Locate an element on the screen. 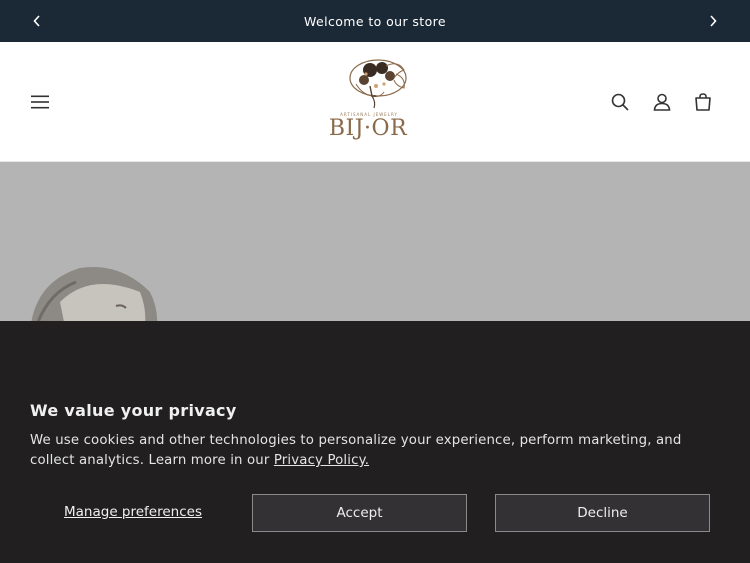 The image size is (750, 563). manage-preferences-link: Manage preferences is located at coordinates (133, 512).